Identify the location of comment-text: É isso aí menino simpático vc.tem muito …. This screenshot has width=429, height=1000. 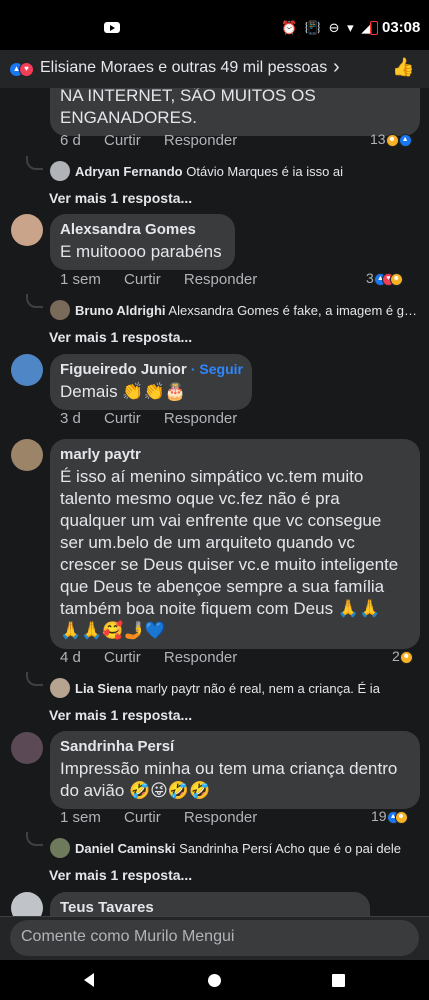
(229, 553).